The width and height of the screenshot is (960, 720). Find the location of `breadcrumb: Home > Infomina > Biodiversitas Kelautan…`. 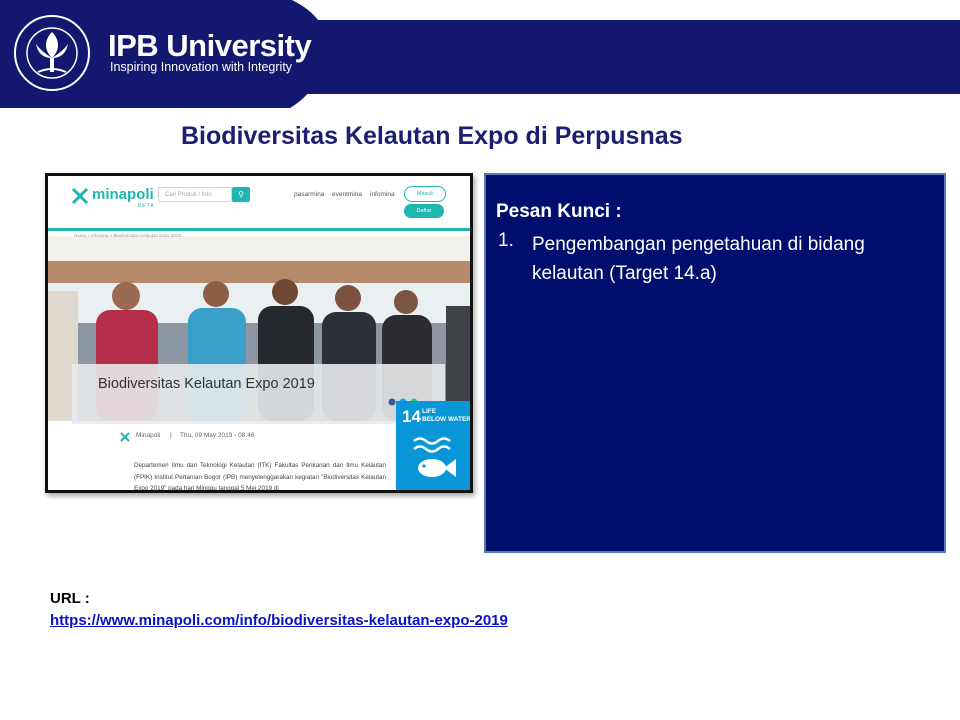

breadcrumb: Home > Infomina > Biodiversitas Kelautan… is located at coordinates (127, 235).